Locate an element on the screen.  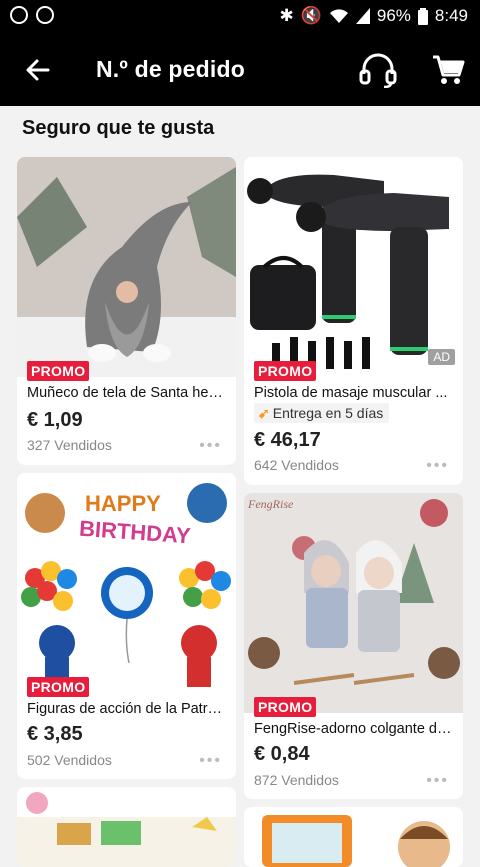
sold-count: 642 Vendidos is located at coordinates (296, 465).